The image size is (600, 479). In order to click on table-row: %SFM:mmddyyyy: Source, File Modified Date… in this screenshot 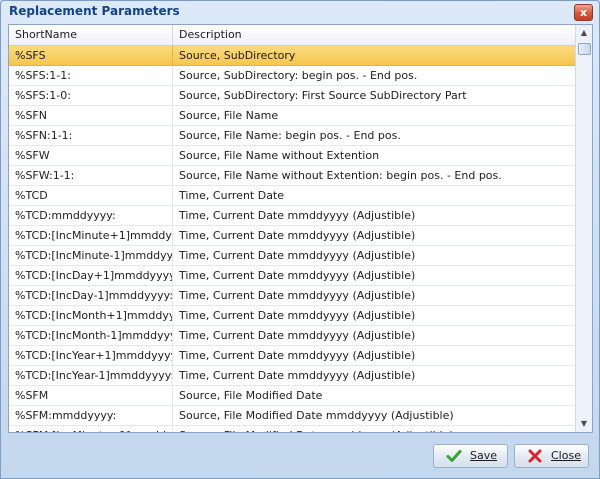, I will do `click(292, 416)`.